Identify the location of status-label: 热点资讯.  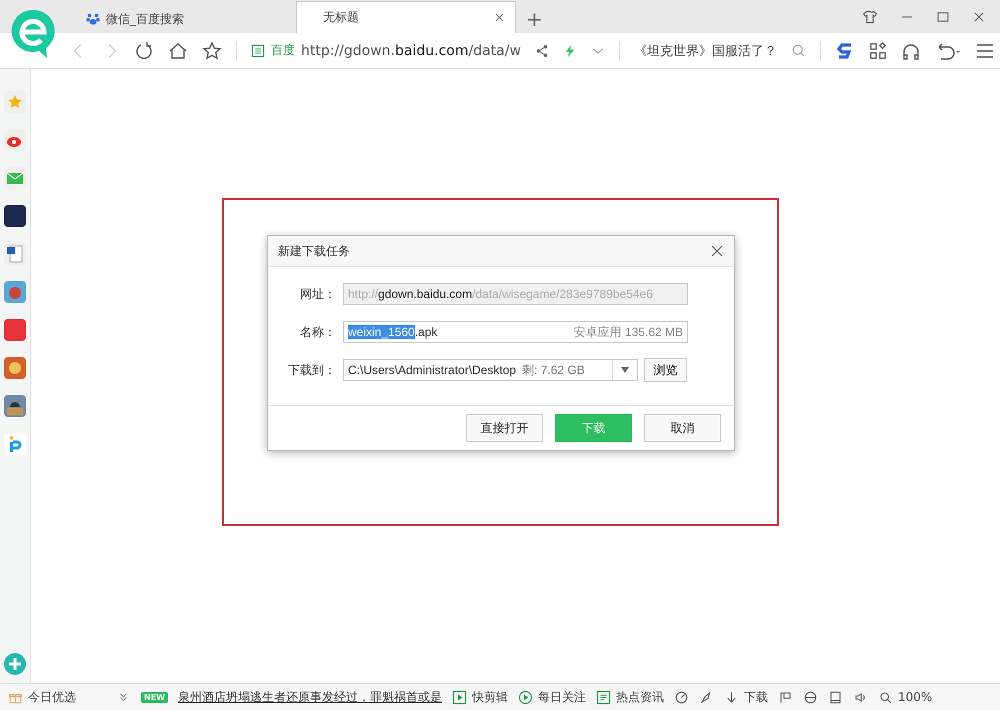
(640, 697).